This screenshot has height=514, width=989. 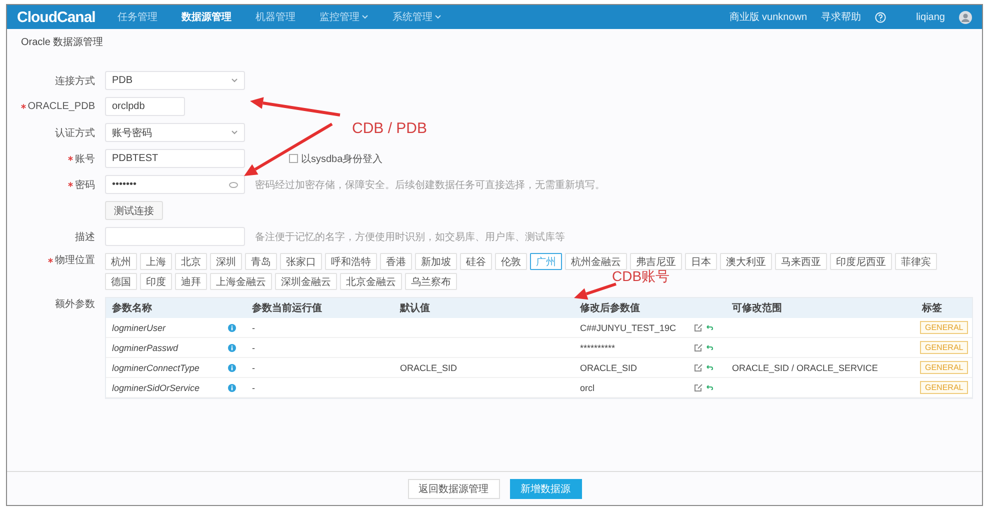 I want to click on field-label: 账号, so click(x=85, y=159).